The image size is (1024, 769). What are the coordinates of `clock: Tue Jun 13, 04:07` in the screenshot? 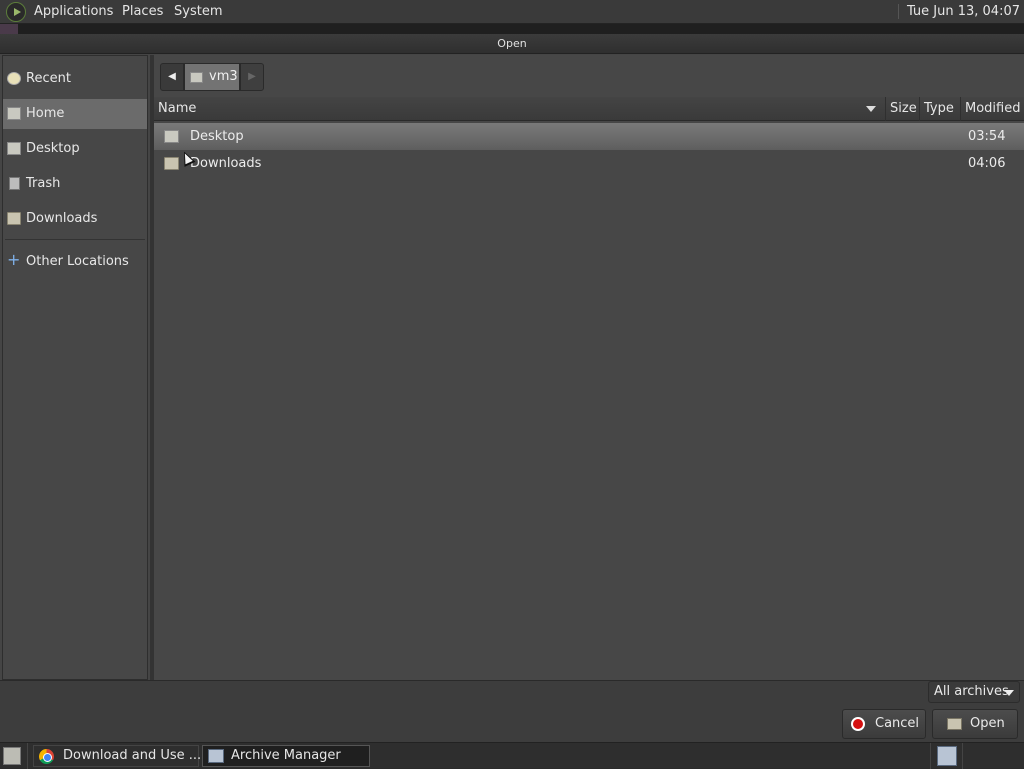 It's located at (958, 11).